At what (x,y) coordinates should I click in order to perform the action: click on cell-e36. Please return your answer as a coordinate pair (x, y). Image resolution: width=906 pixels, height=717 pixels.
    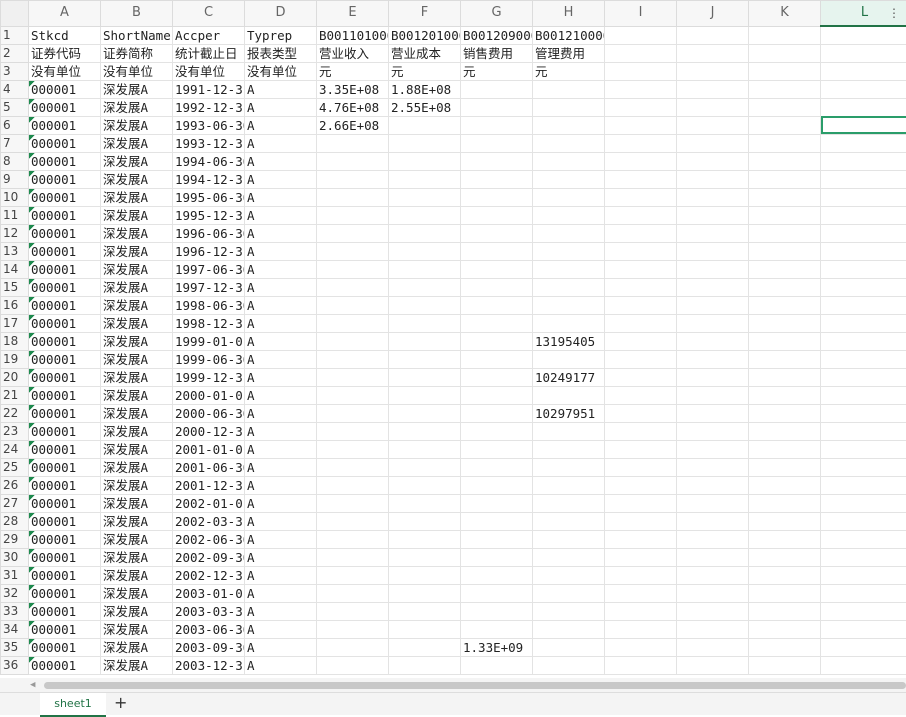
    Looking at the image, I should click on (353, 665).